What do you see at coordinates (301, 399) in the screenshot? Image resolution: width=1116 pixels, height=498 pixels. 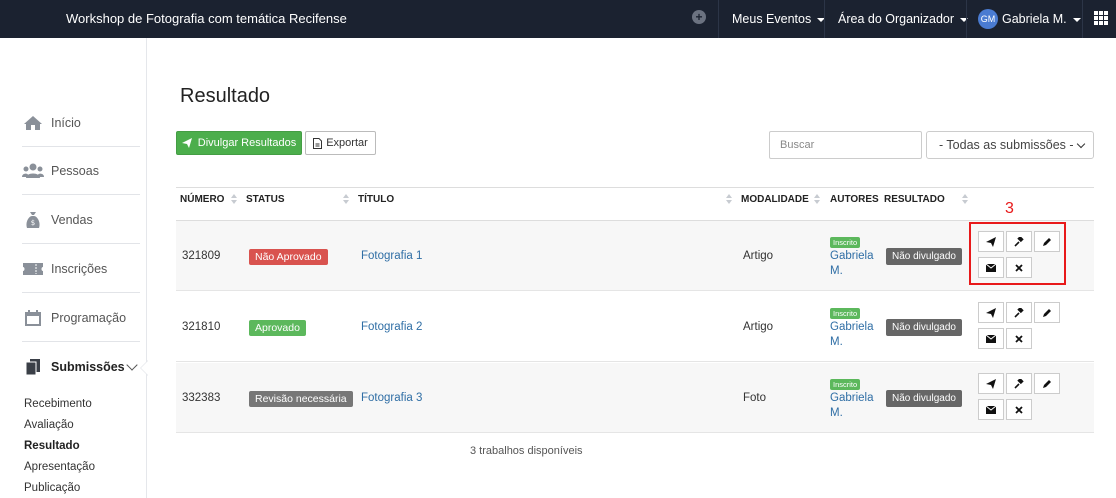 I see `status-badge: Revisão necessária` at bounding box center [301, 399].